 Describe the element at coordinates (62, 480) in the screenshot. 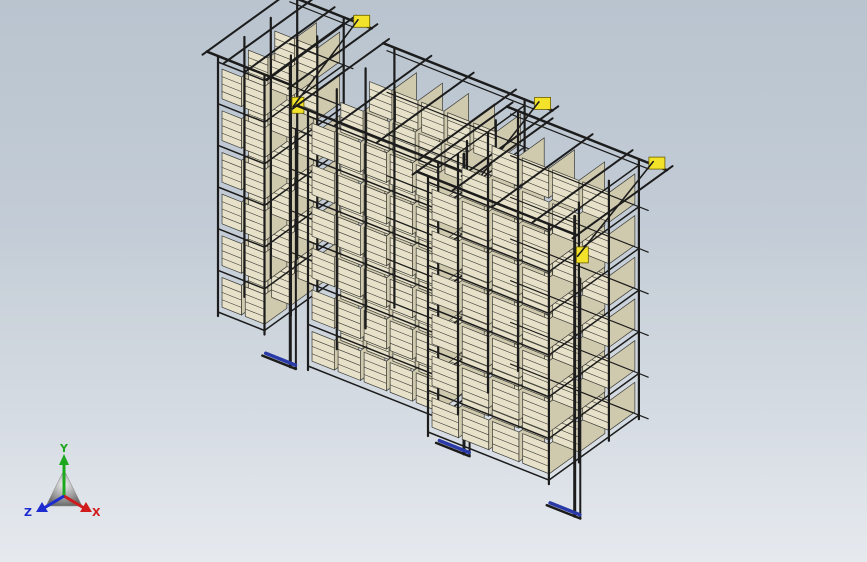

I see `coordinate-triad: Y X Z` at that location.